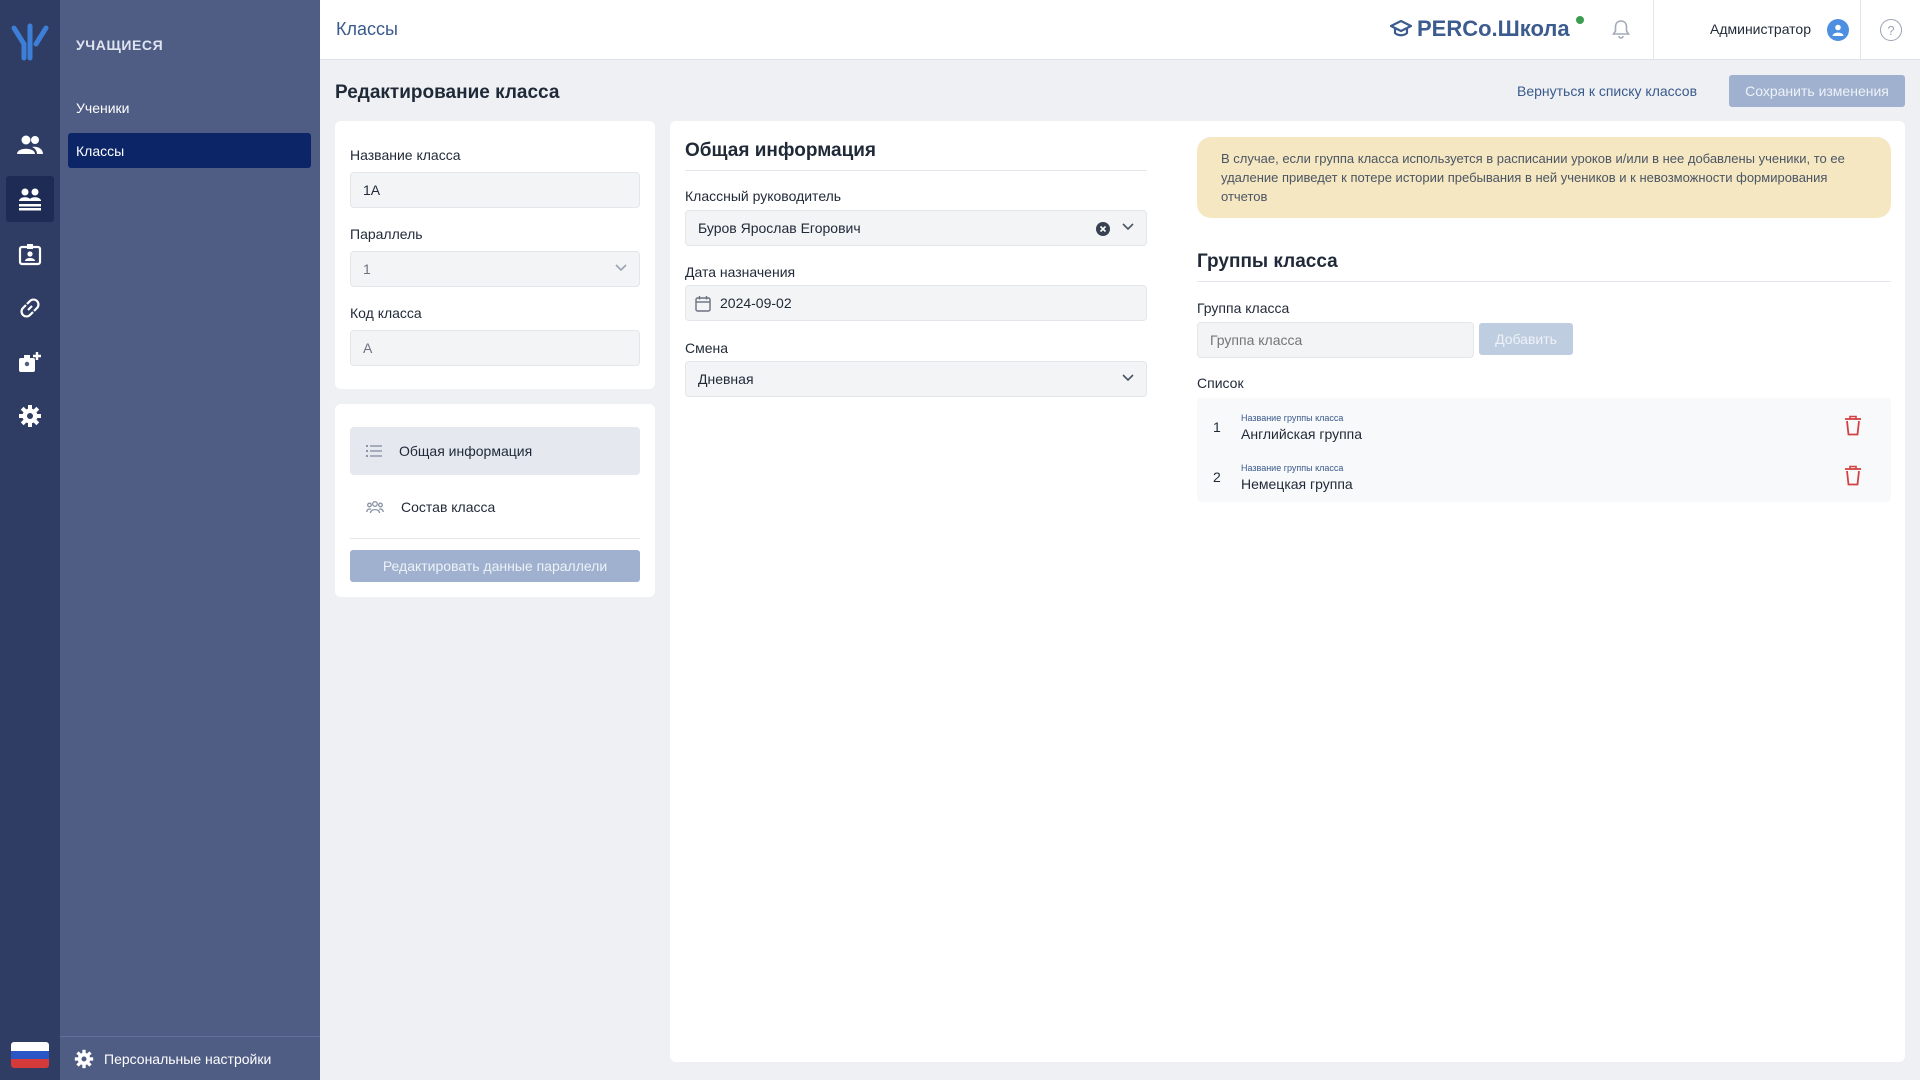 The width and height of the screenshot is (1920, 1080). Describe the element at coordinates (375, 507) in the screenshot. I see `group-icon` at that location.